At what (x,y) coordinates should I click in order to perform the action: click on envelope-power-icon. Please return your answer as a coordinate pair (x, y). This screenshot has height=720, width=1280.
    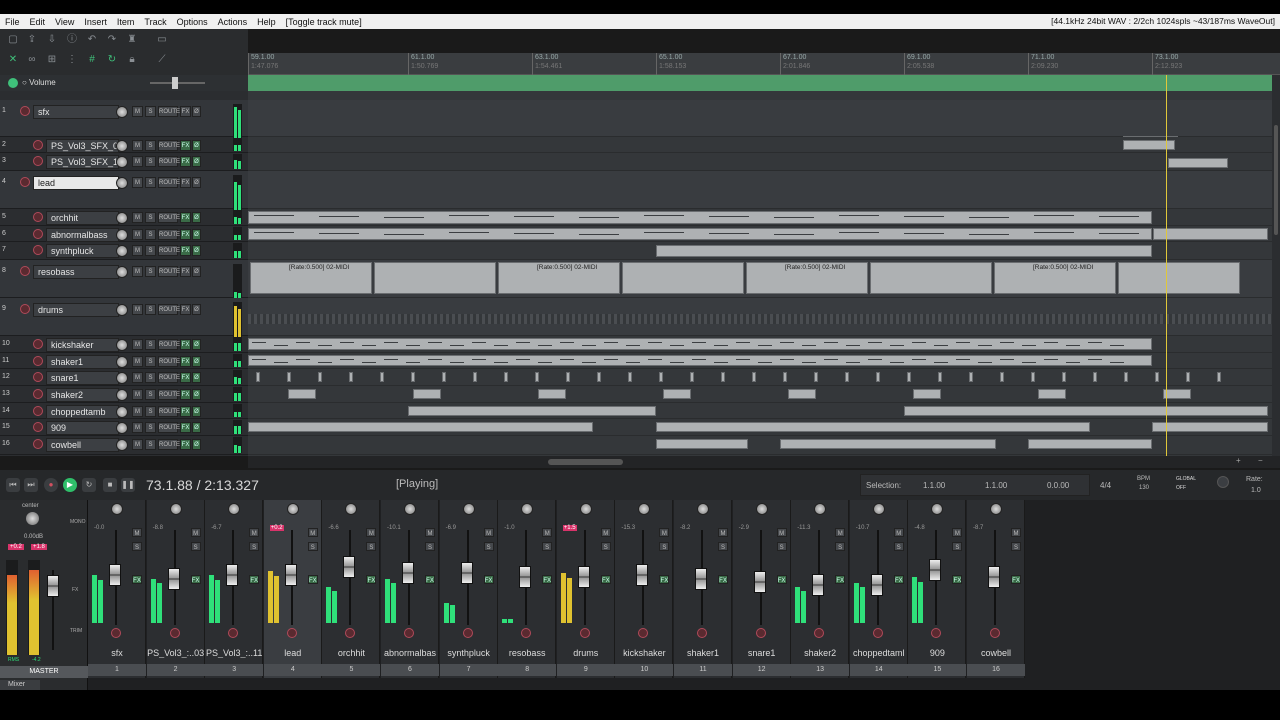
    Looking at the image, I should click on (13, 83).